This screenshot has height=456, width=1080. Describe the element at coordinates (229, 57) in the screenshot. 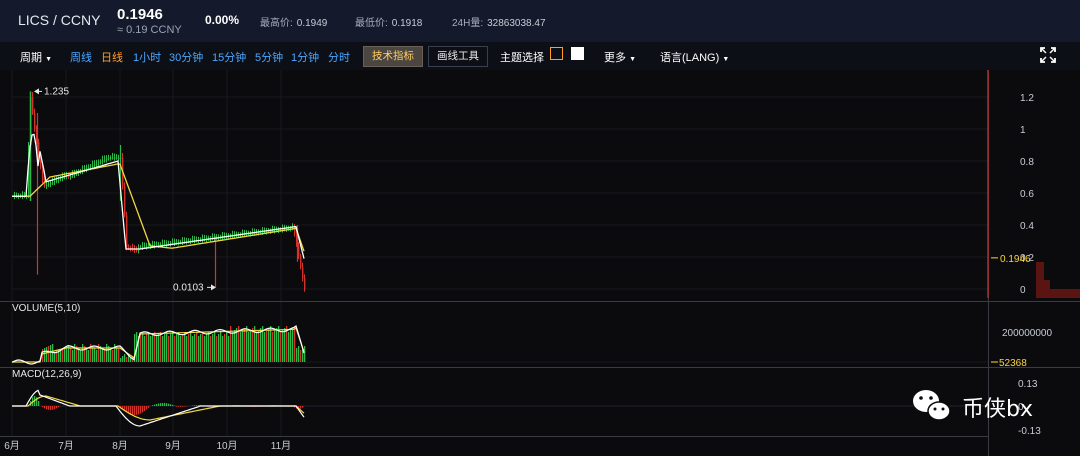

I see `period-15m: 15分钟` at that location.